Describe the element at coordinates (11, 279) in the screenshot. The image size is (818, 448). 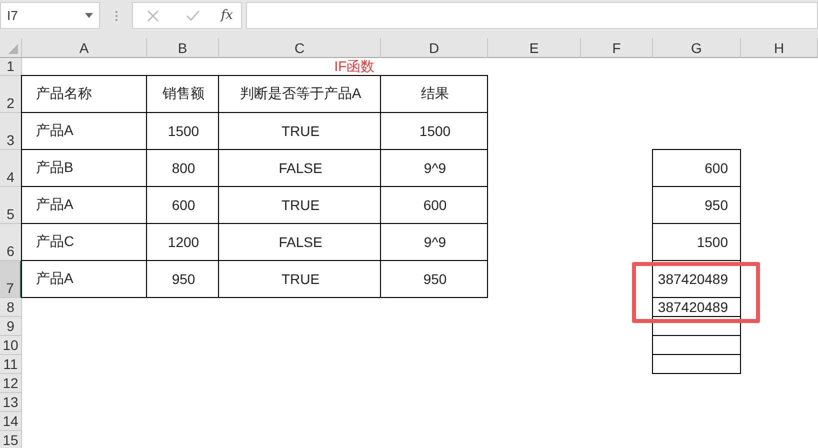
I see `row-header: 7` at that location.